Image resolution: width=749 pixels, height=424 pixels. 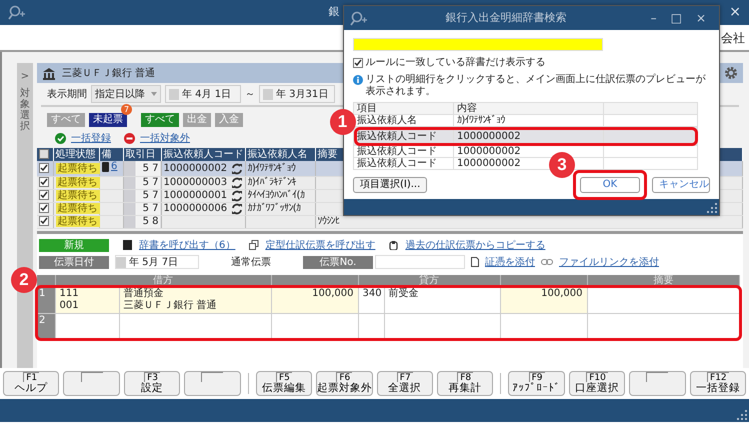 I want to click on debit-amount: 100,000, so click(x=332, y=294).